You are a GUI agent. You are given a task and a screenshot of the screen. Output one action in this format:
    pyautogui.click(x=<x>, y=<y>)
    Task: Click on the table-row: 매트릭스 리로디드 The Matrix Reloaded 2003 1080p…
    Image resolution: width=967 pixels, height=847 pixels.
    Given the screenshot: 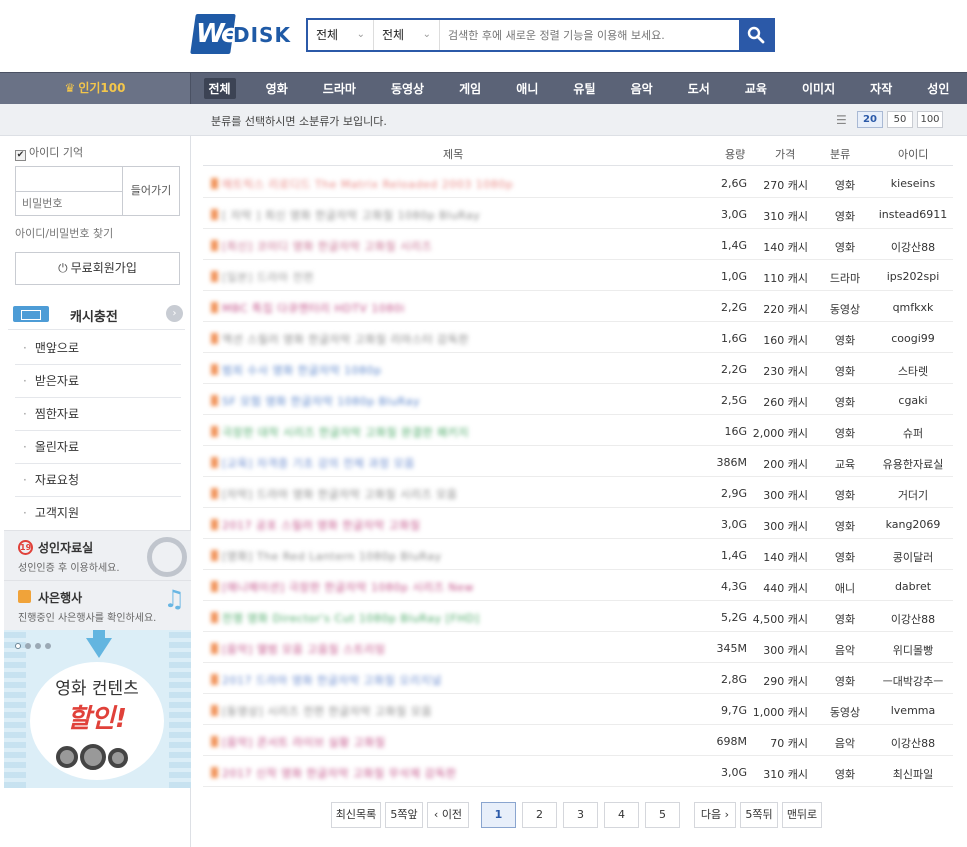 What is the action you would take?
    pyautogui.click(x=578, y=182)
    